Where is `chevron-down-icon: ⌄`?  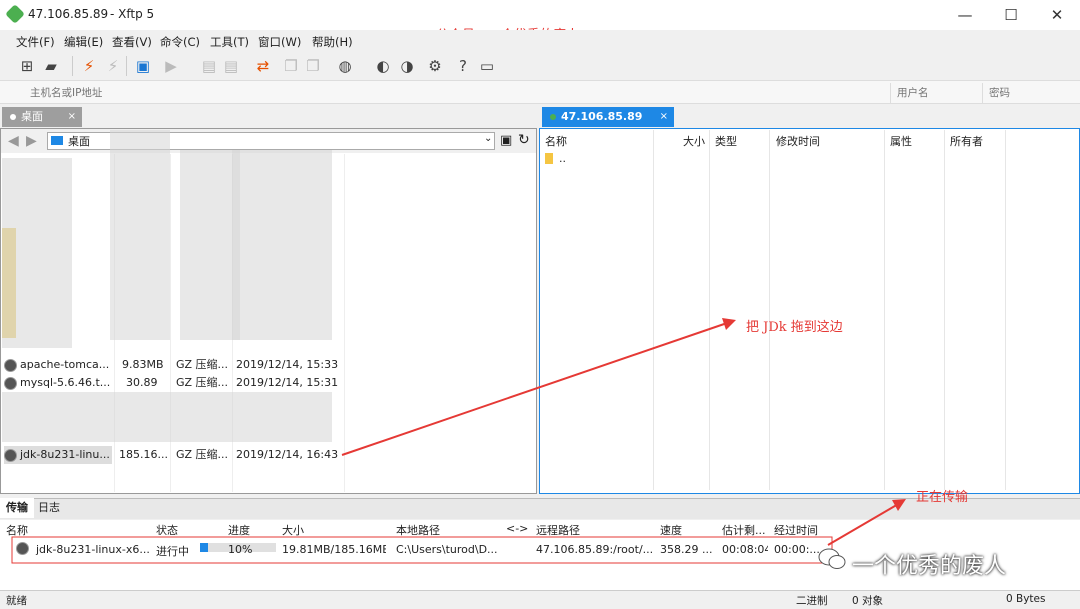
chevron-down-icon: ⌄ is located at coordinates (488, 138).